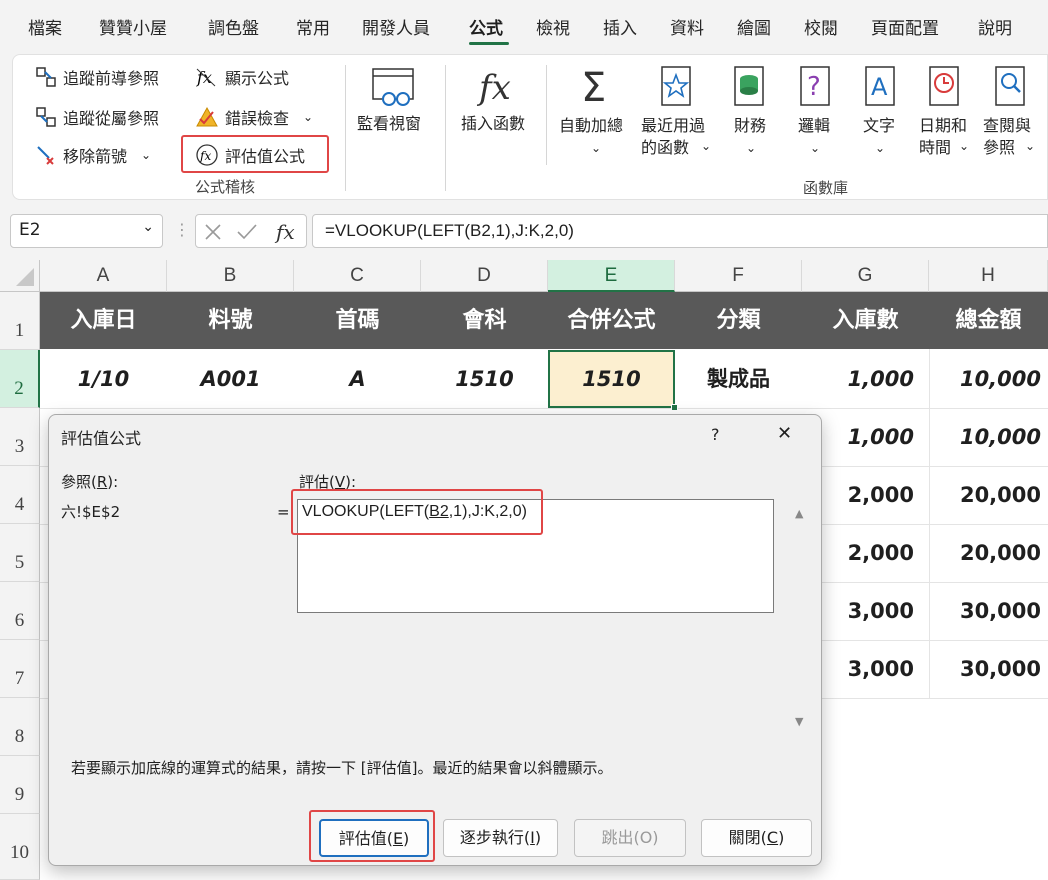 The width and height of the screenshot is (1048, 880). I want to click on fx-icon: fx, so click(288, 232).